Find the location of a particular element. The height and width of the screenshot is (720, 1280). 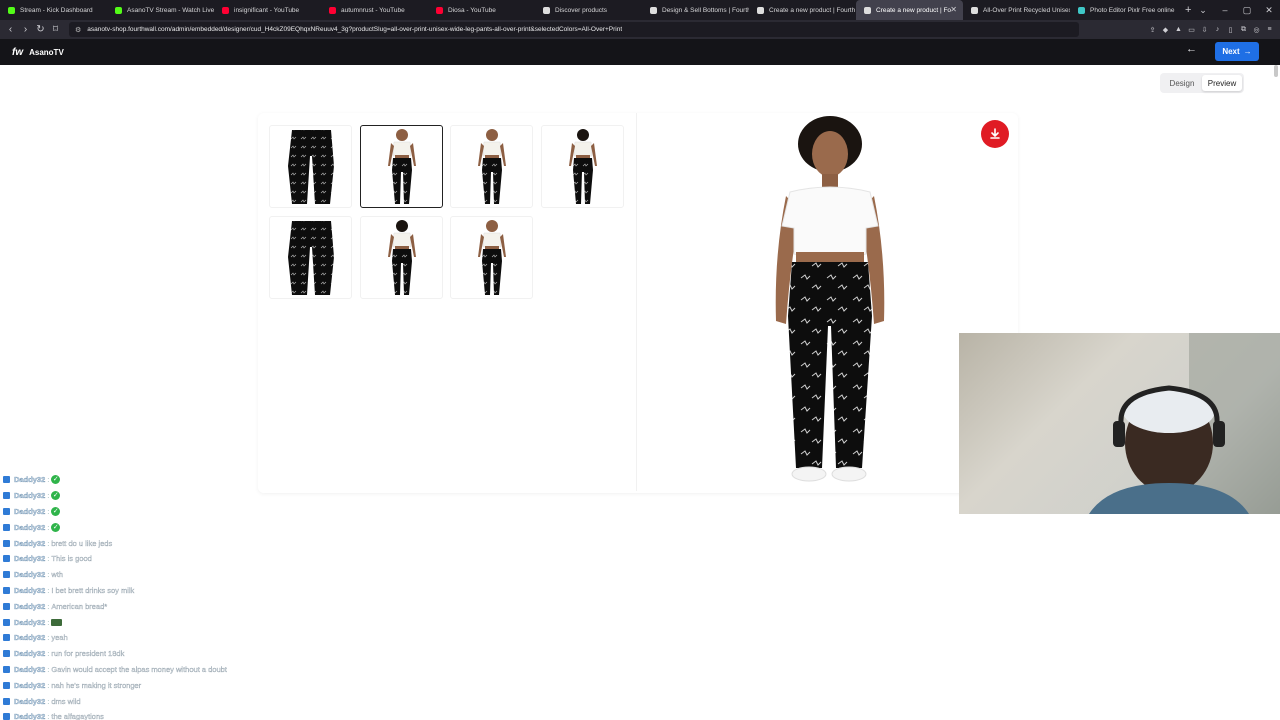

chat-text: This is good is located at coordinates (71, 559).